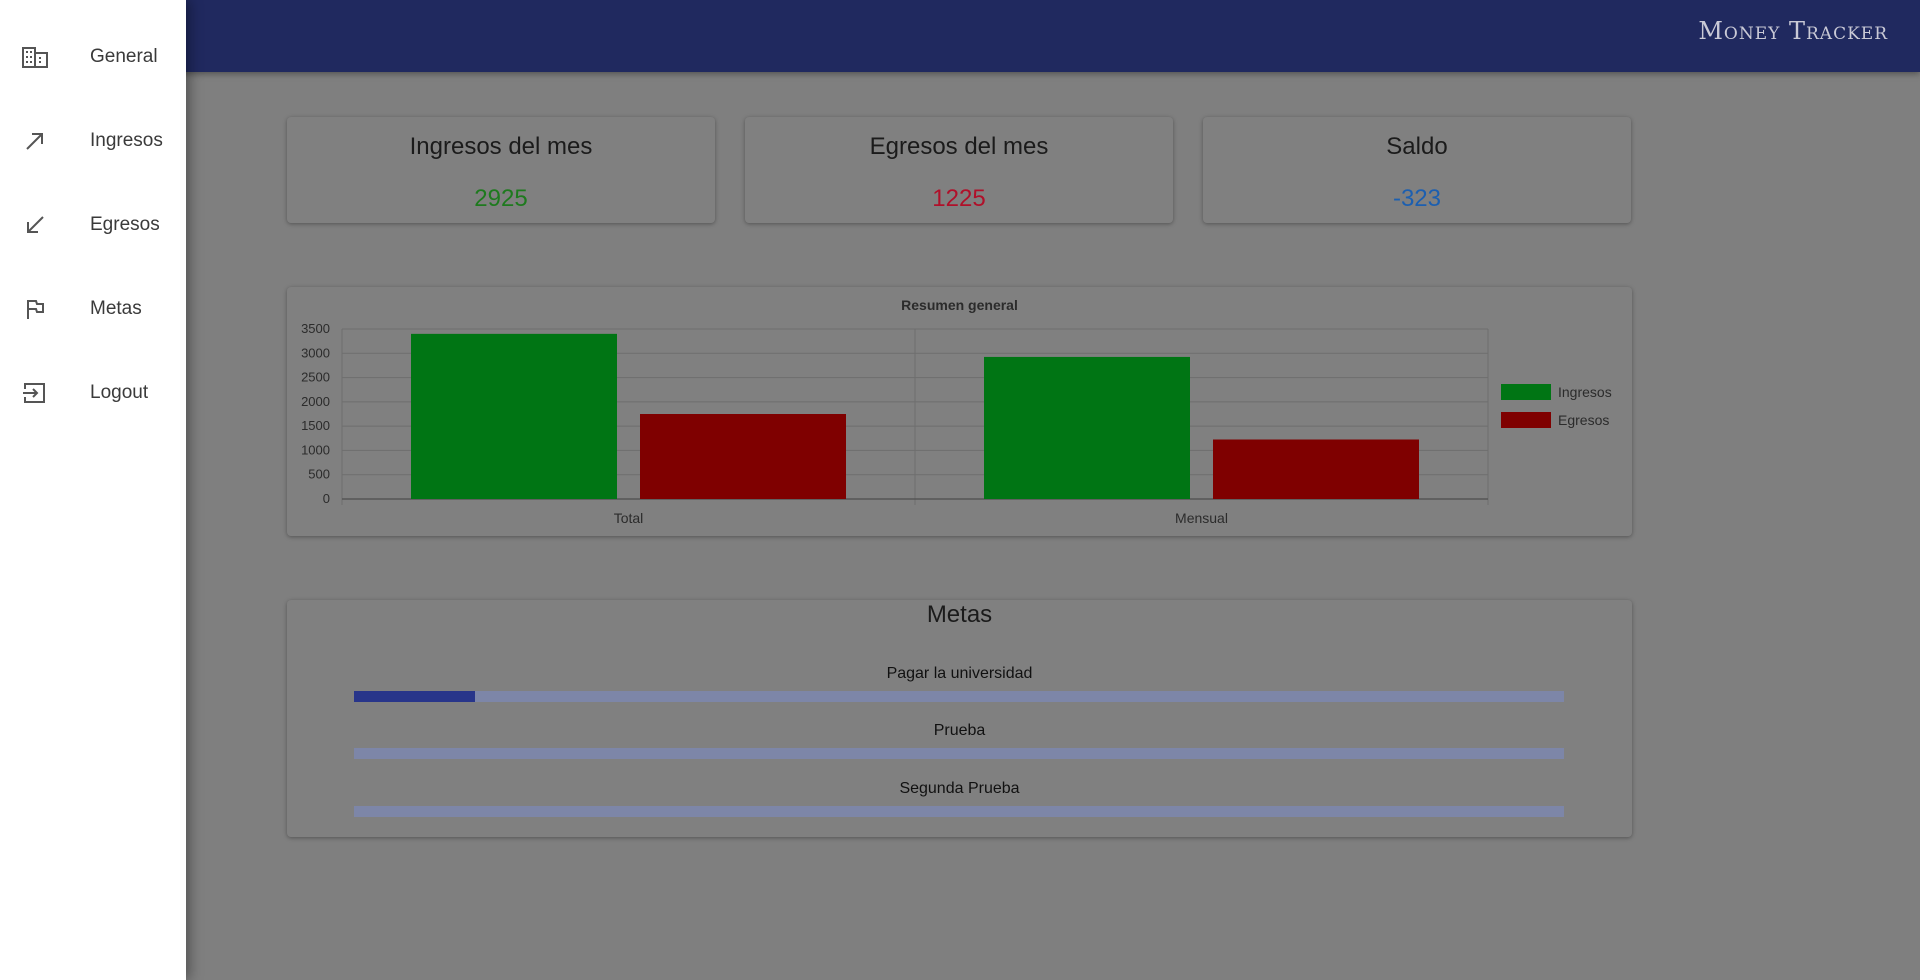 Image resolution: width=1920 pixels, height=980 pixels. What do you see at coordinates (93, 490) in the screenshot?
I see `sidebar-drawer: General Ingresos Egresos Metas Logout` at bounding box center [93, 490].